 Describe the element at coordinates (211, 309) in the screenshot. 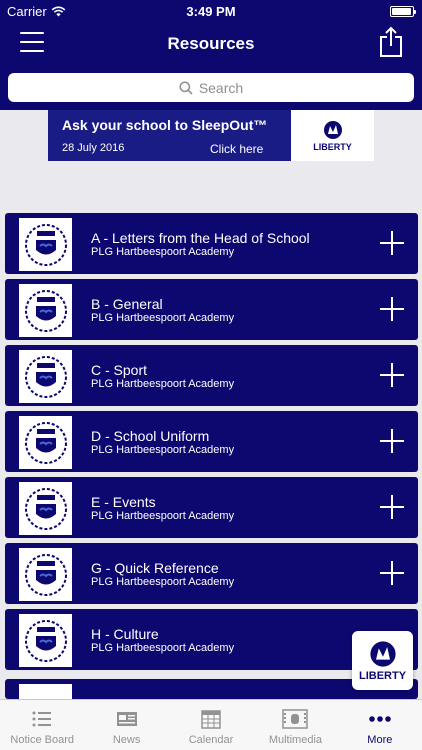

I see `list-item: B - General PLG Hartbeespoort Academy` at that location.